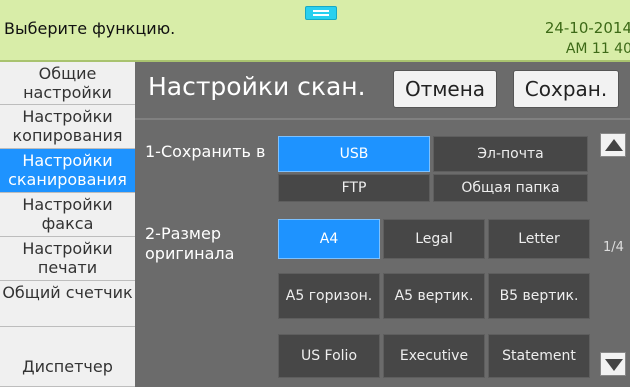 Image resolution: width=630 pixels, height=387 pixels. I want to click on prompt-text: Выберите функцию., so click(90, 28).